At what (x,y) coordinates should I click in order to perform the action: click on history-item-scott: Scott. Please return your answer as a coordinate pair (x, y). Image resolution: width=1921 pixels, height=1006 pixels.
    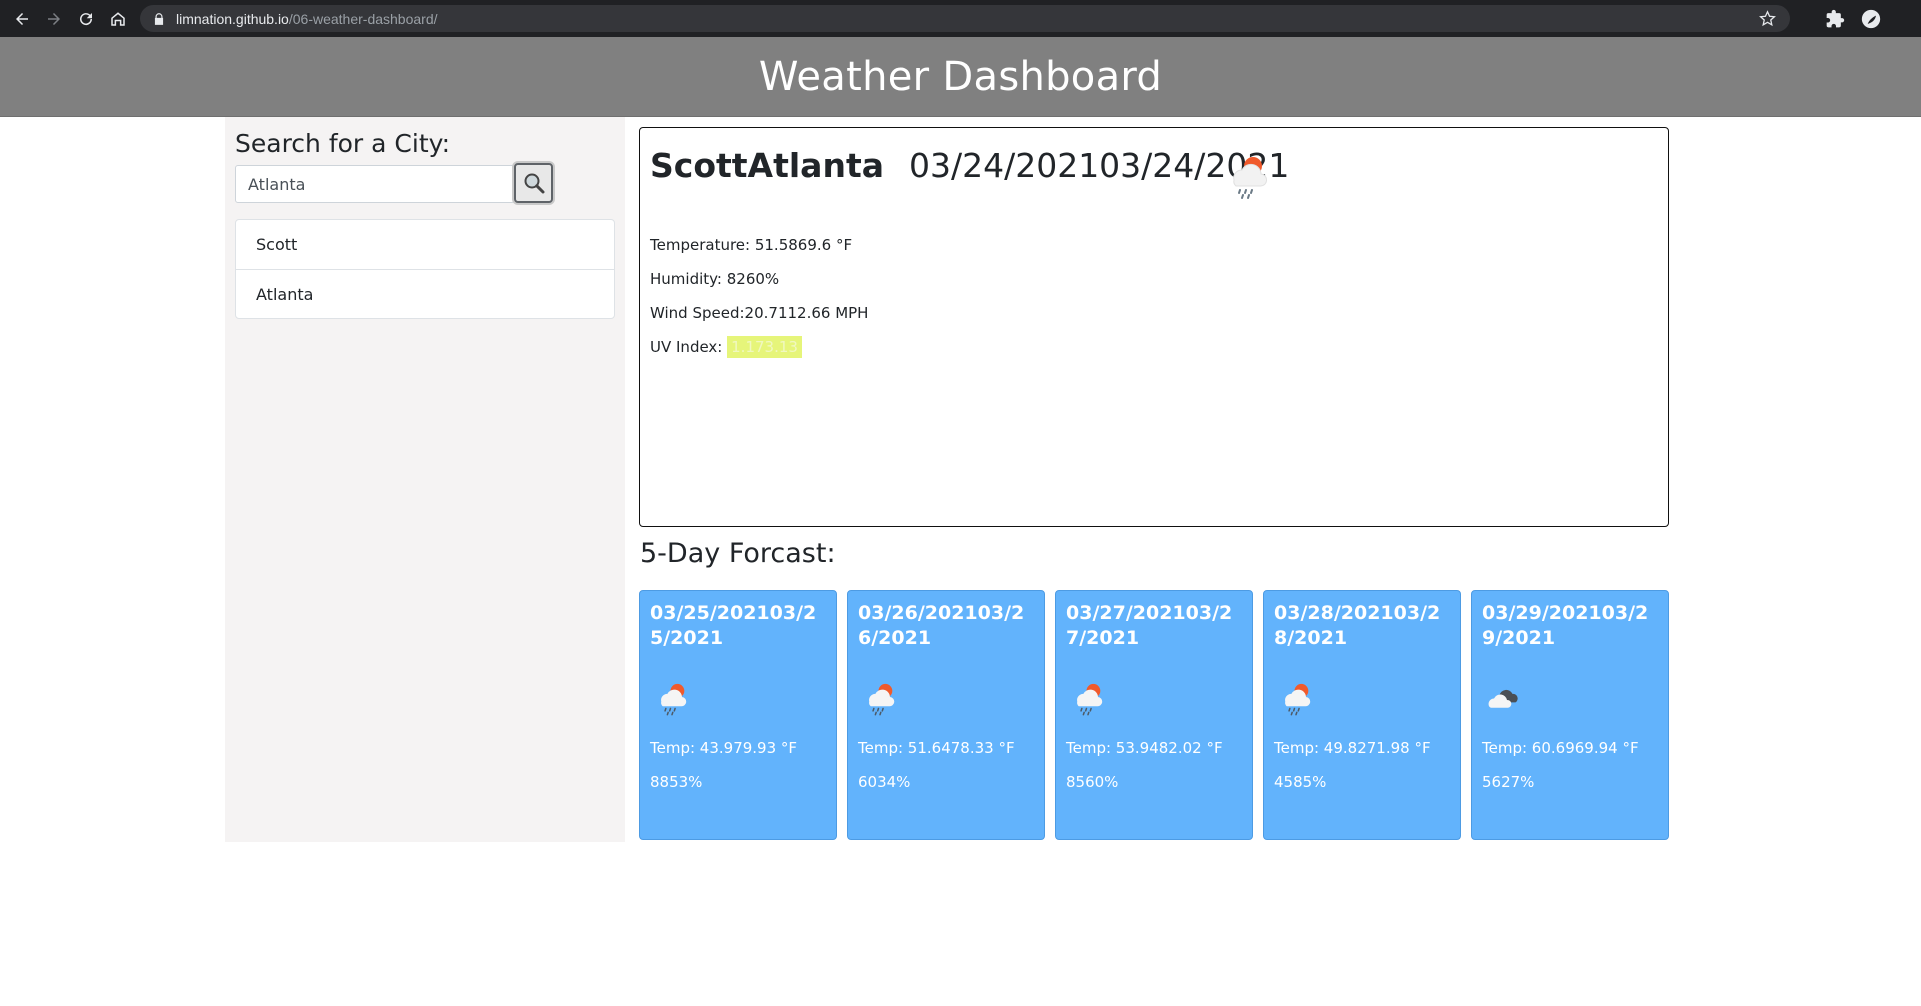
    Looking at the image, I should click on (425, 244).